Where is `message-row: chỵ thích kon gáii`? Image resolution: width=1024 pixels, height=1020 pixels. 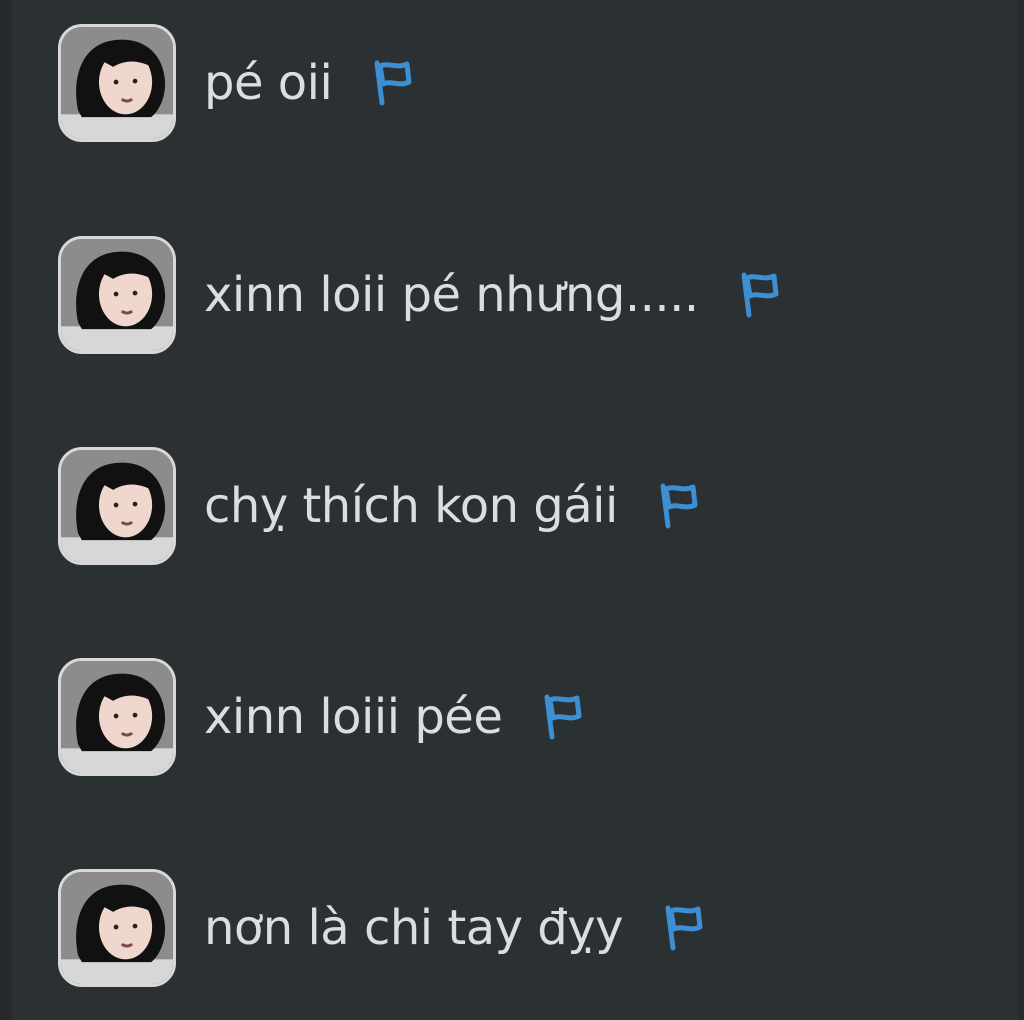
message-row: chỵ thích kon gáii is located at coordinates (378, 506).